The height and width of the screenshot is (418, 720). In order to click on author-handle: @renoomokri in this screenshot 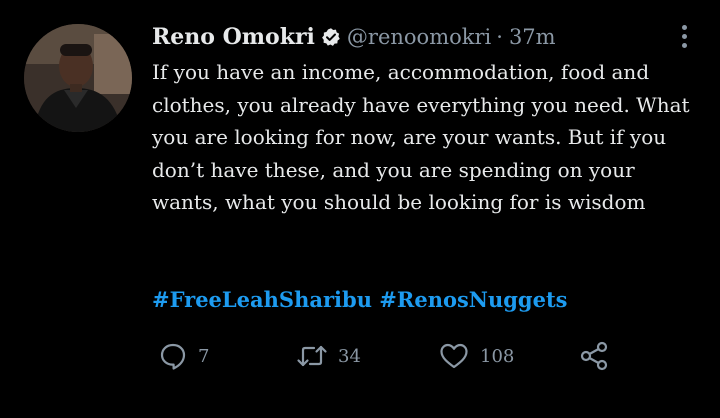, I will do `click(419, 37)`.